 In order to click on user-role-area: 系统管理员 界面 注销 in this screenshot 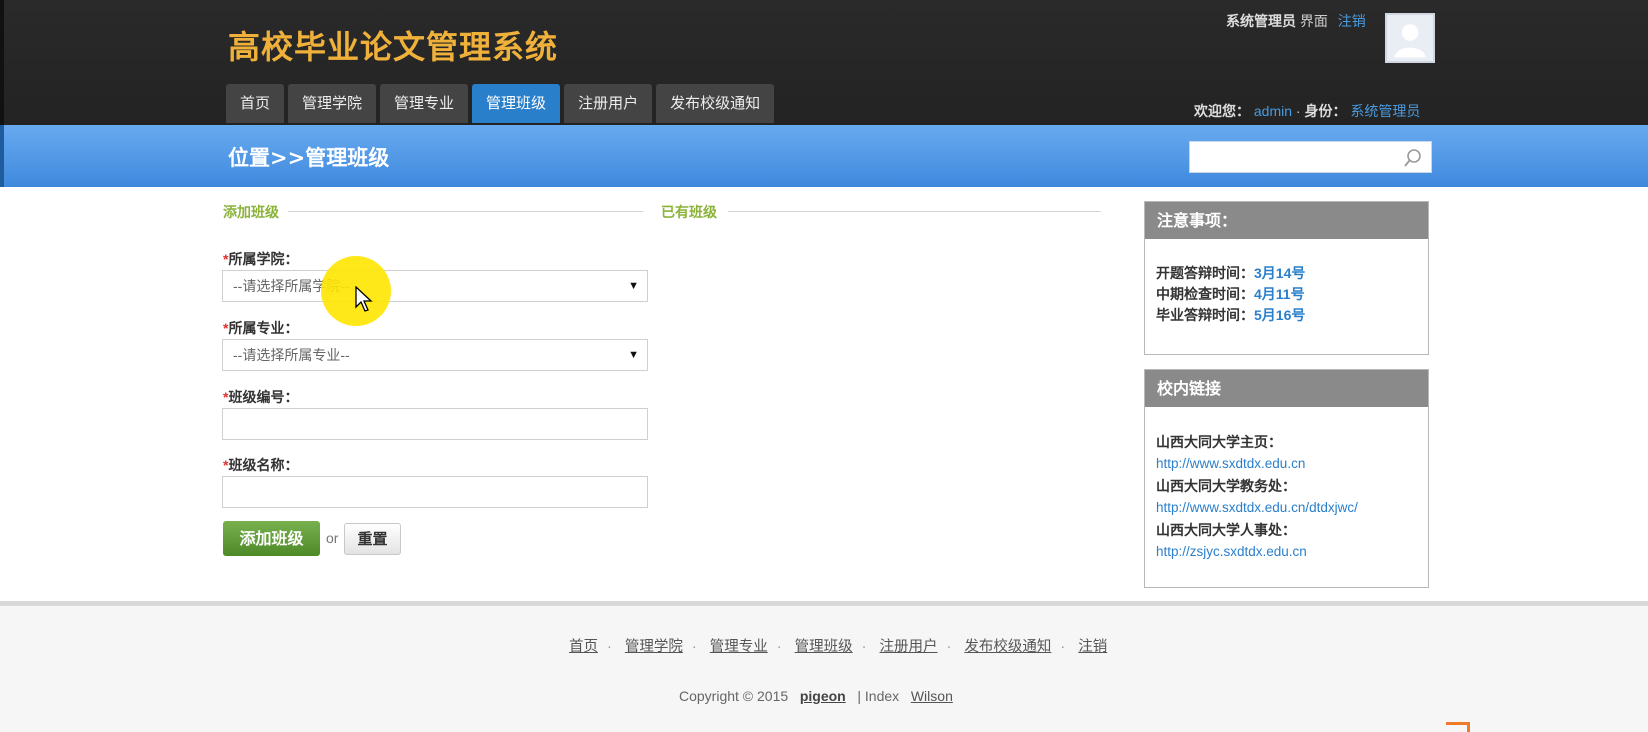, I will do `click(1296, 21)`.